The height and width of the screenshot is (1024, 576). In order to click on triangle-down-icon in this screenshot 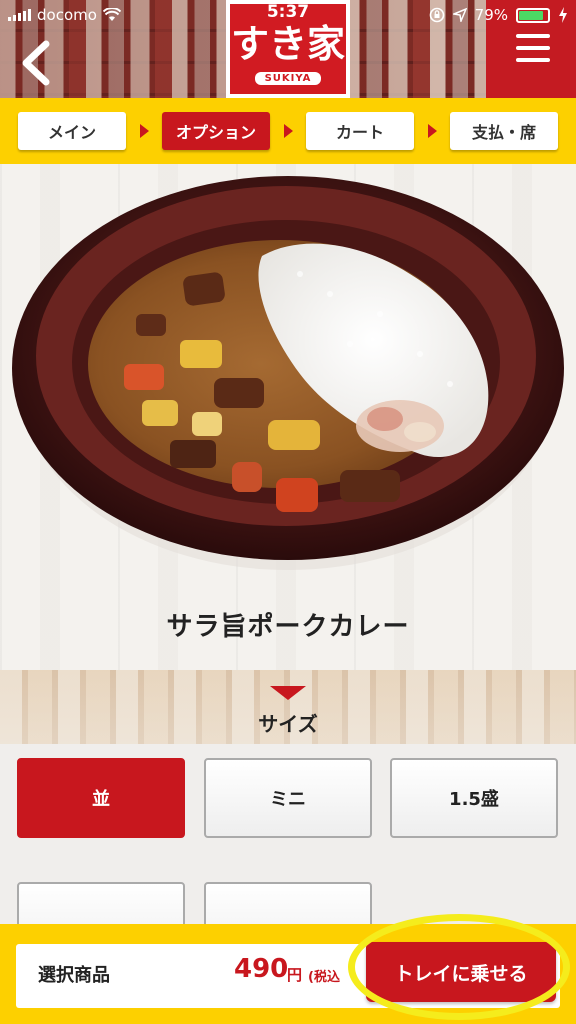, I will do `click(288, 693)`.